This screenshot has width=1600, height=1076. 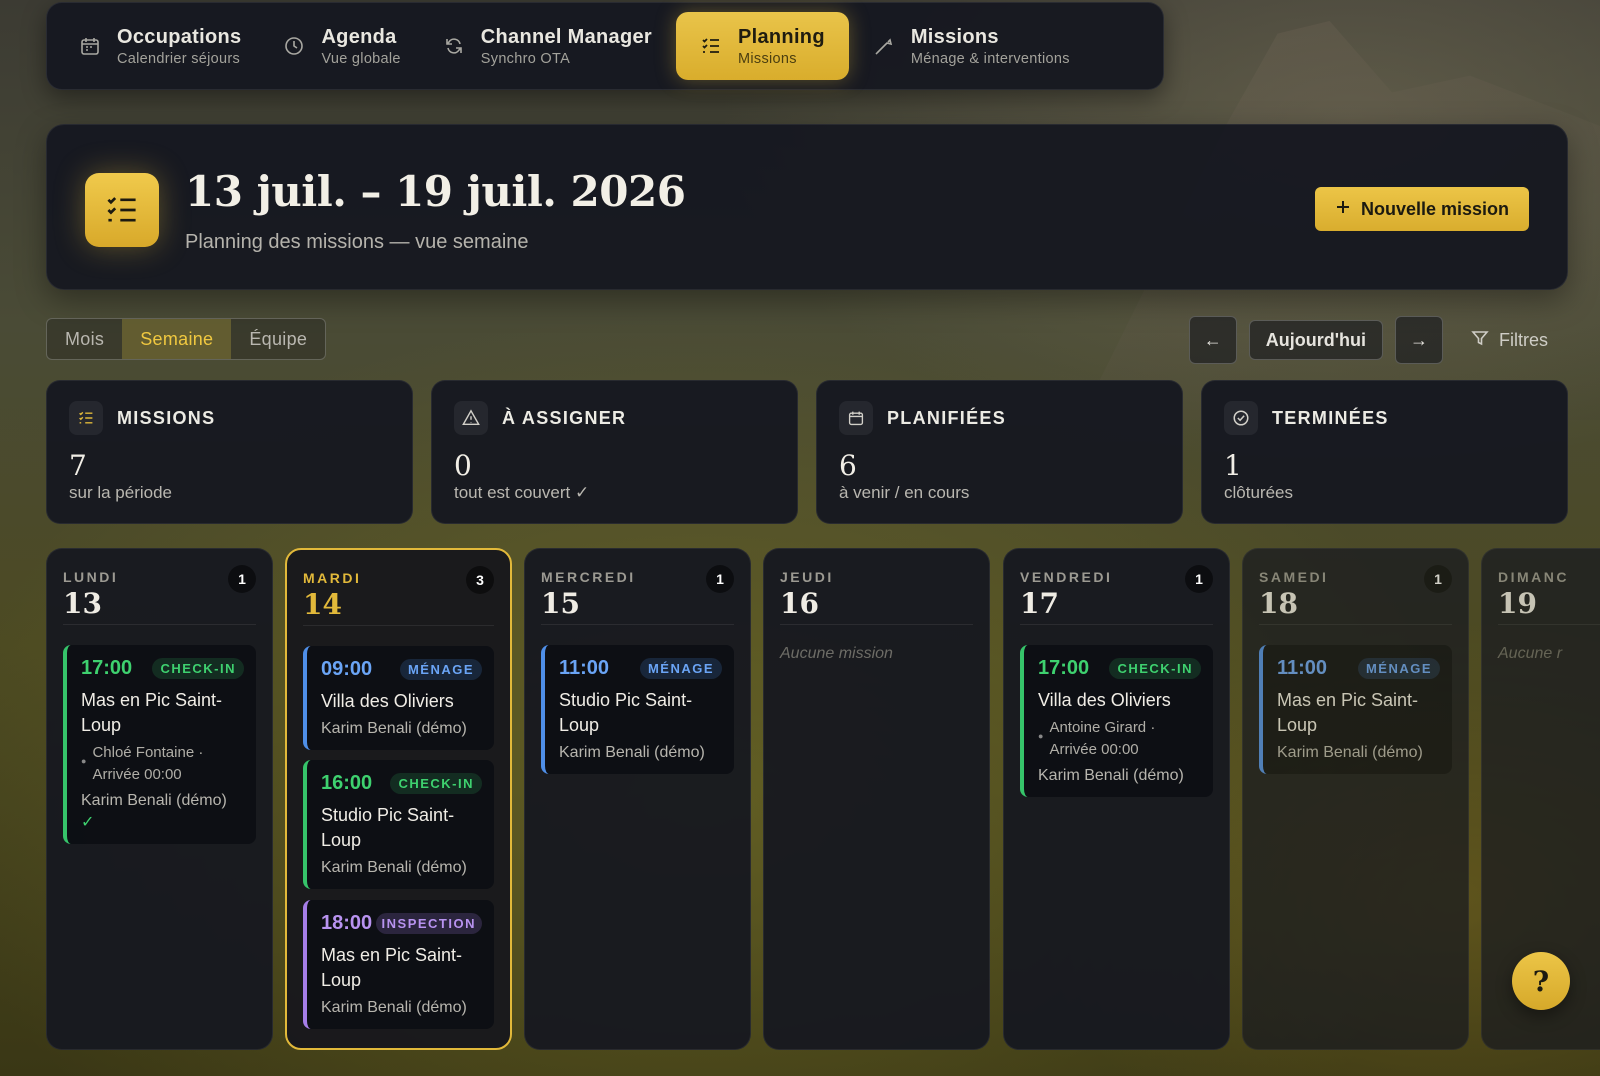 I want to click on check-icon: ✓, so click(x=88, y=822).